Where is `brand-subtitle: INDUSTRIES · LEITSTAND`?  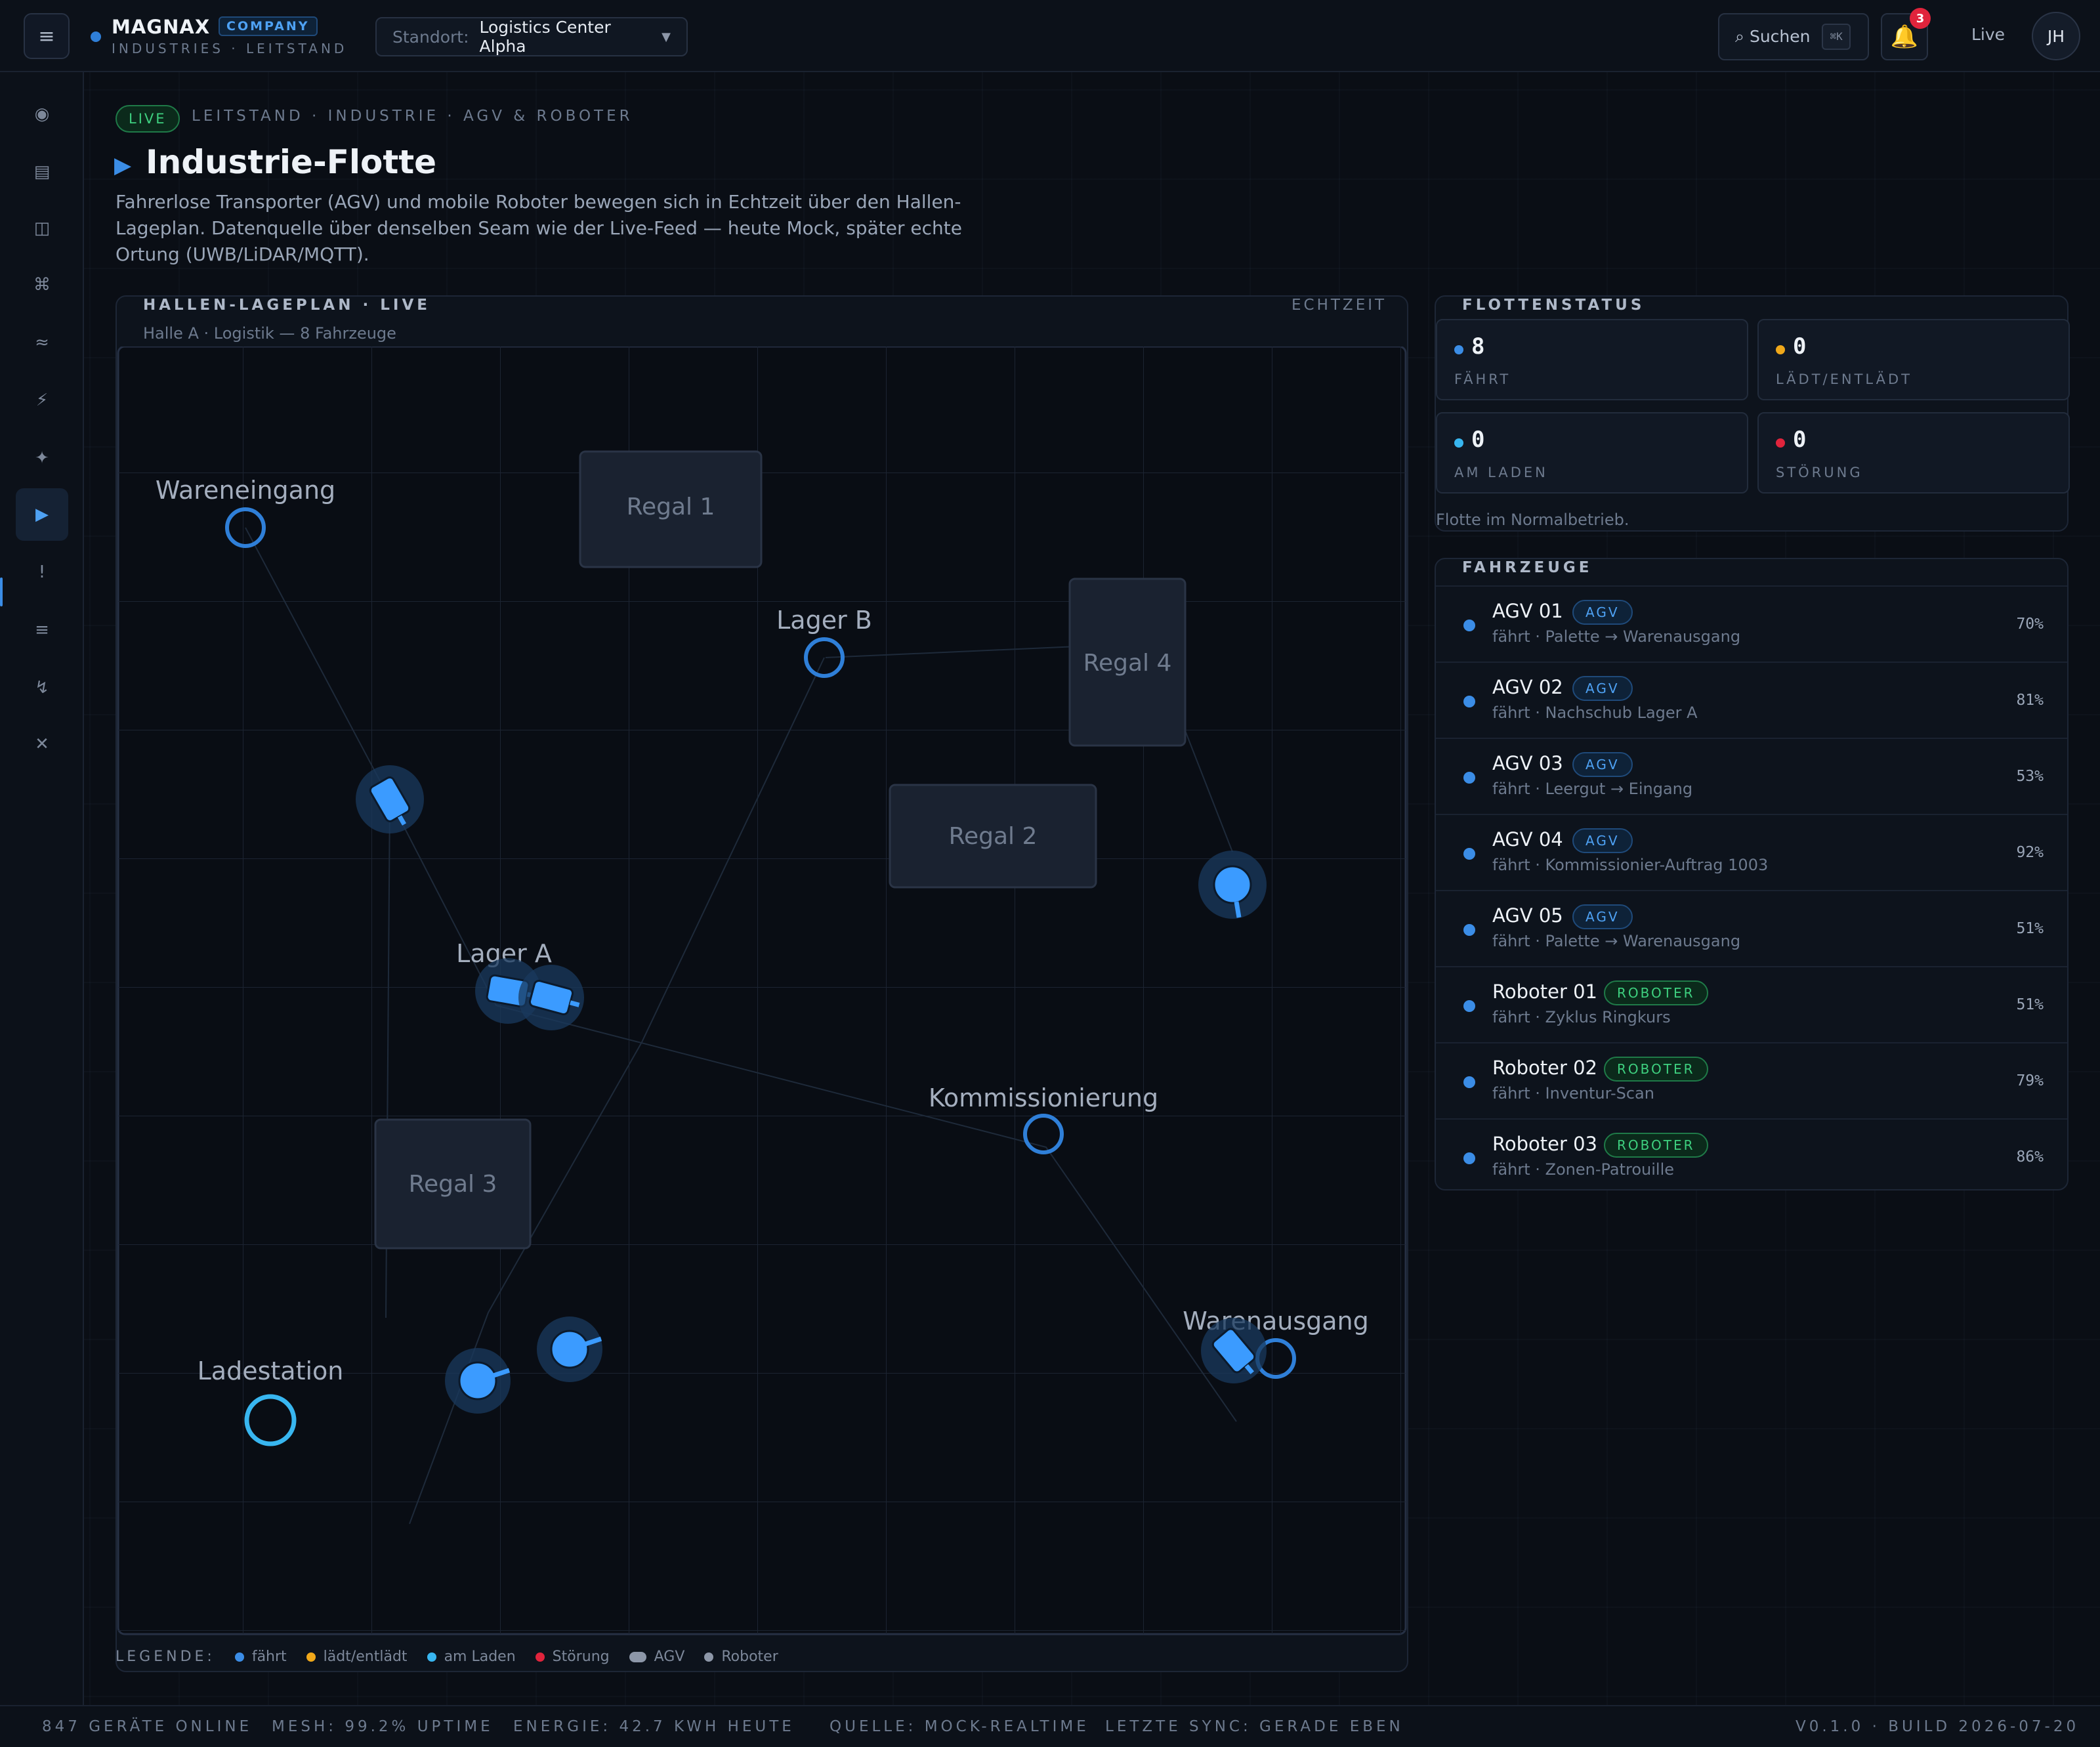 brand-subtitle: INDUSTRIES · LEITSTAND is located at coordinates (230, 48).